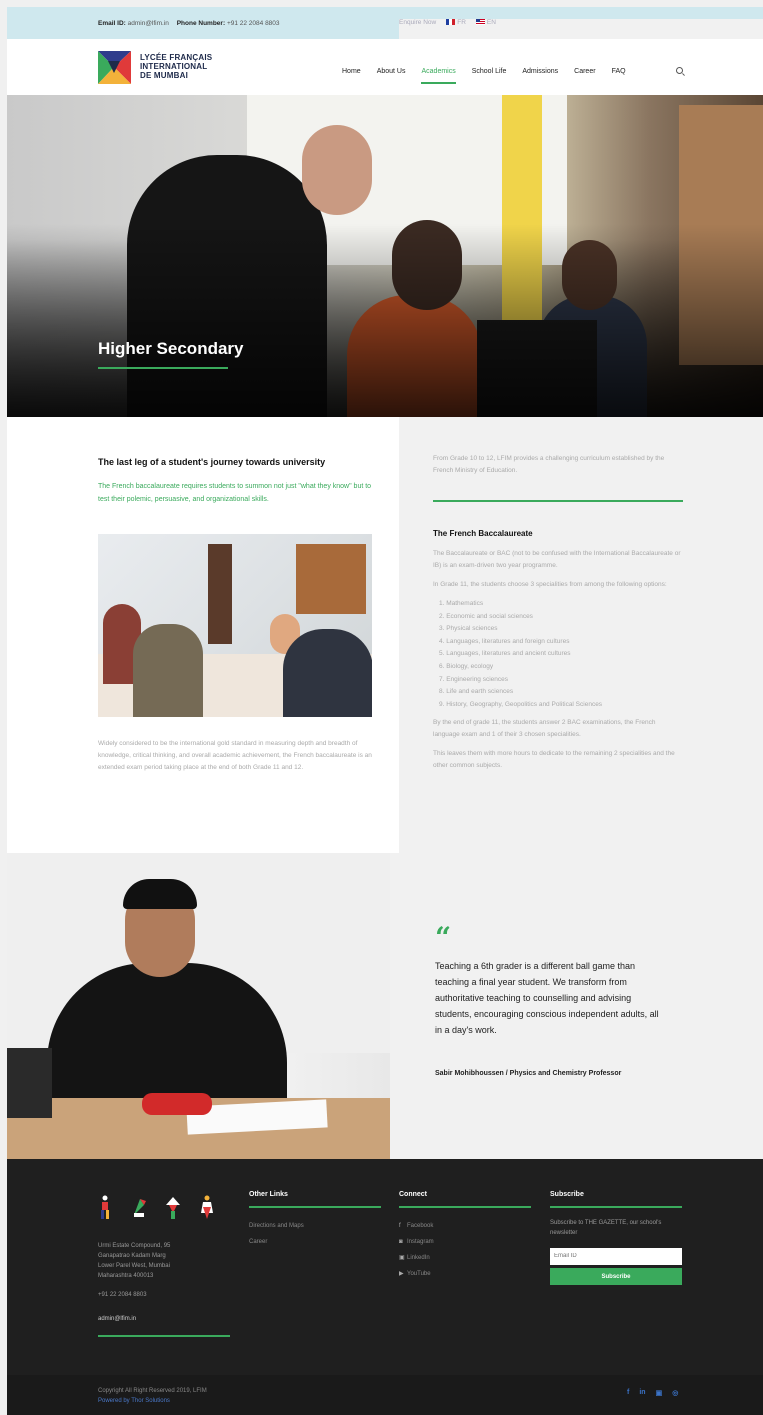 Image resolution: width=763 pixels, height=1415 pixels. I want to click on instagram-link: ◙ Instagram, so click(465, 1242).